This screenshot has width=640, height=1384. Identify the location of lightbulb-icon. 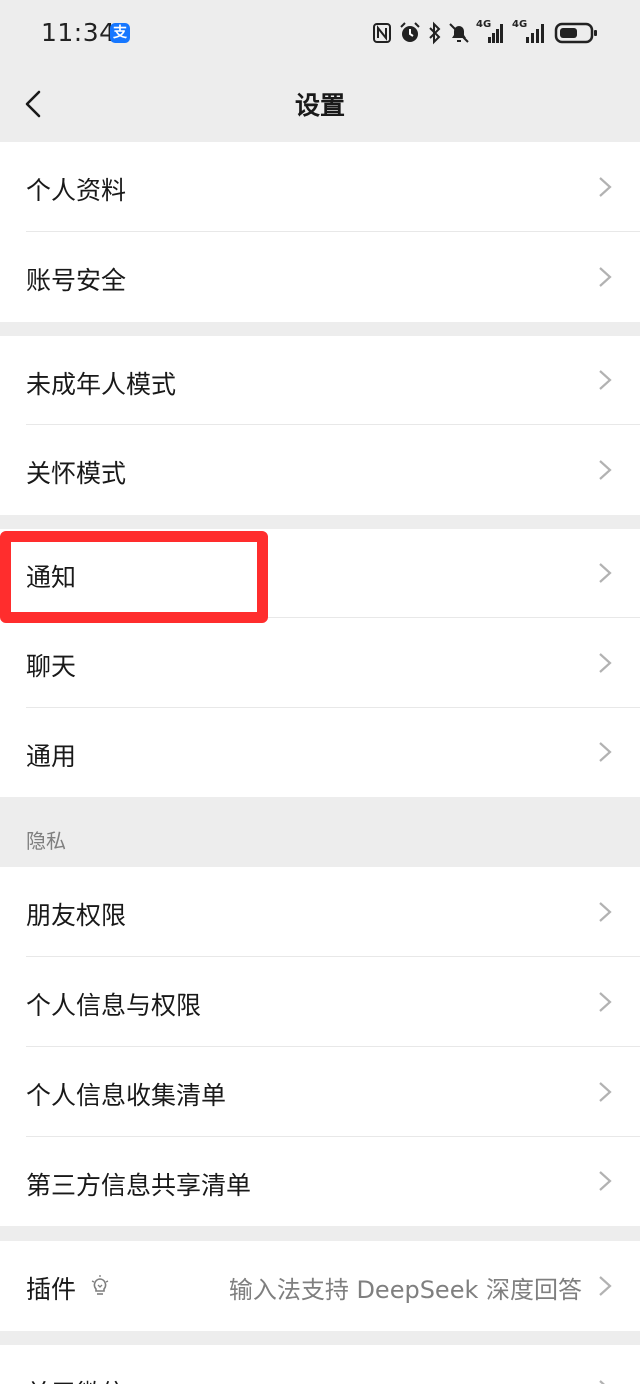
(100, 1285).